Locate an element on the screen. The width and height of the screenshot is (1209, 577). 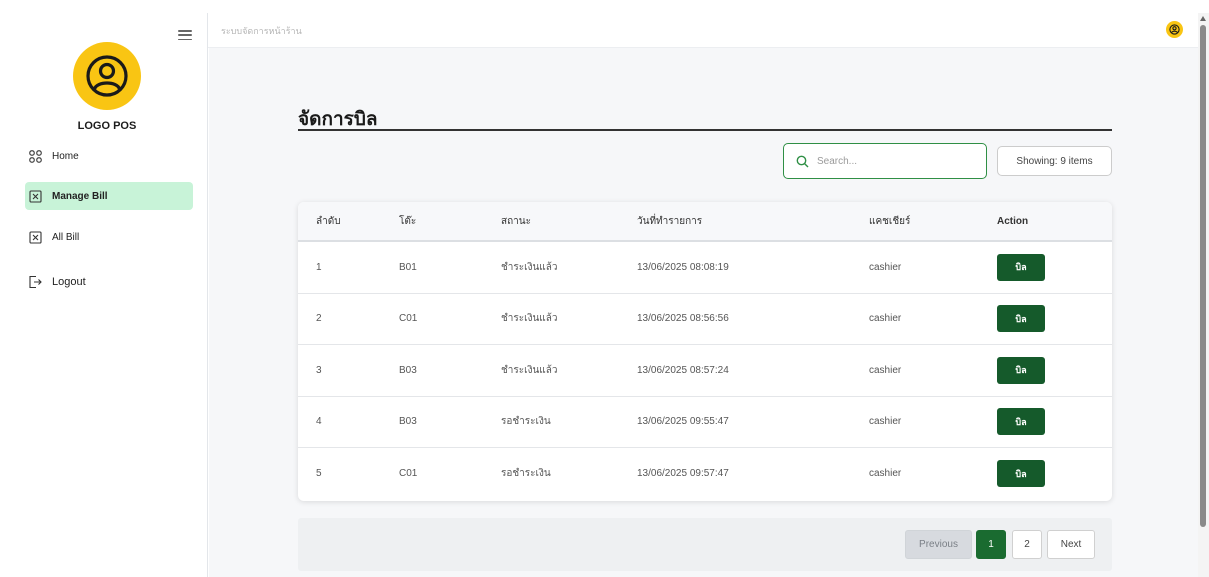
topbar-title: ระบบจัดการหน้าร้าน is located at coordinates (261, 31).